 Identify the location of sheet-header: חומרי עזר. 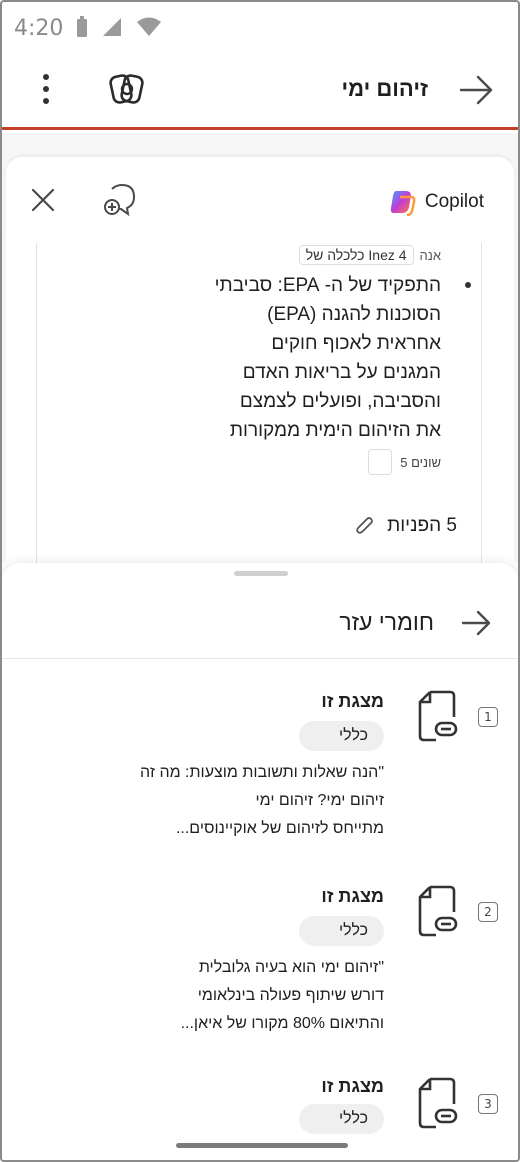
(260, 626).